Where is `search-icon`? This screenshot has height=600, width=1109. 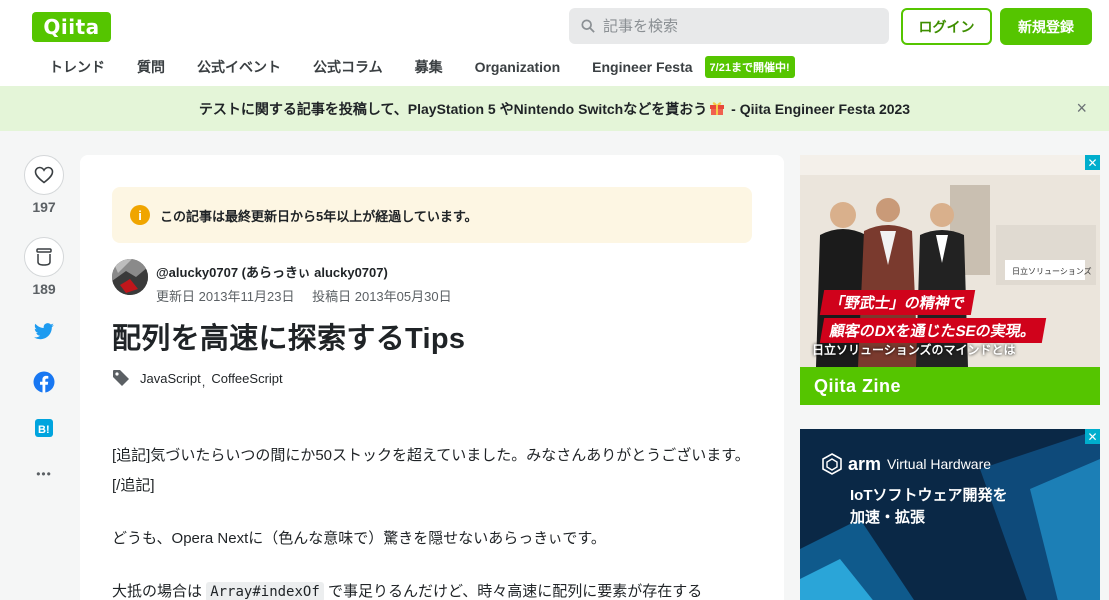
search-icon is located at coordinates (588, 26).